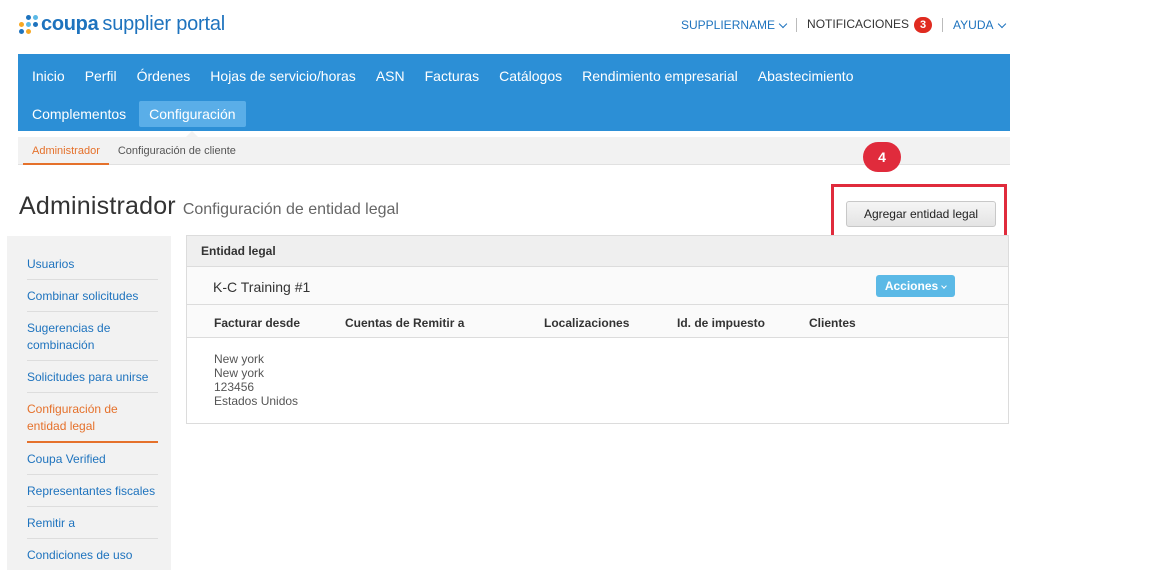  Describe the element at coordinates (514, 151) in the screenshot. I see `sub-nav: Administrador Configuración de cliente` at that location.